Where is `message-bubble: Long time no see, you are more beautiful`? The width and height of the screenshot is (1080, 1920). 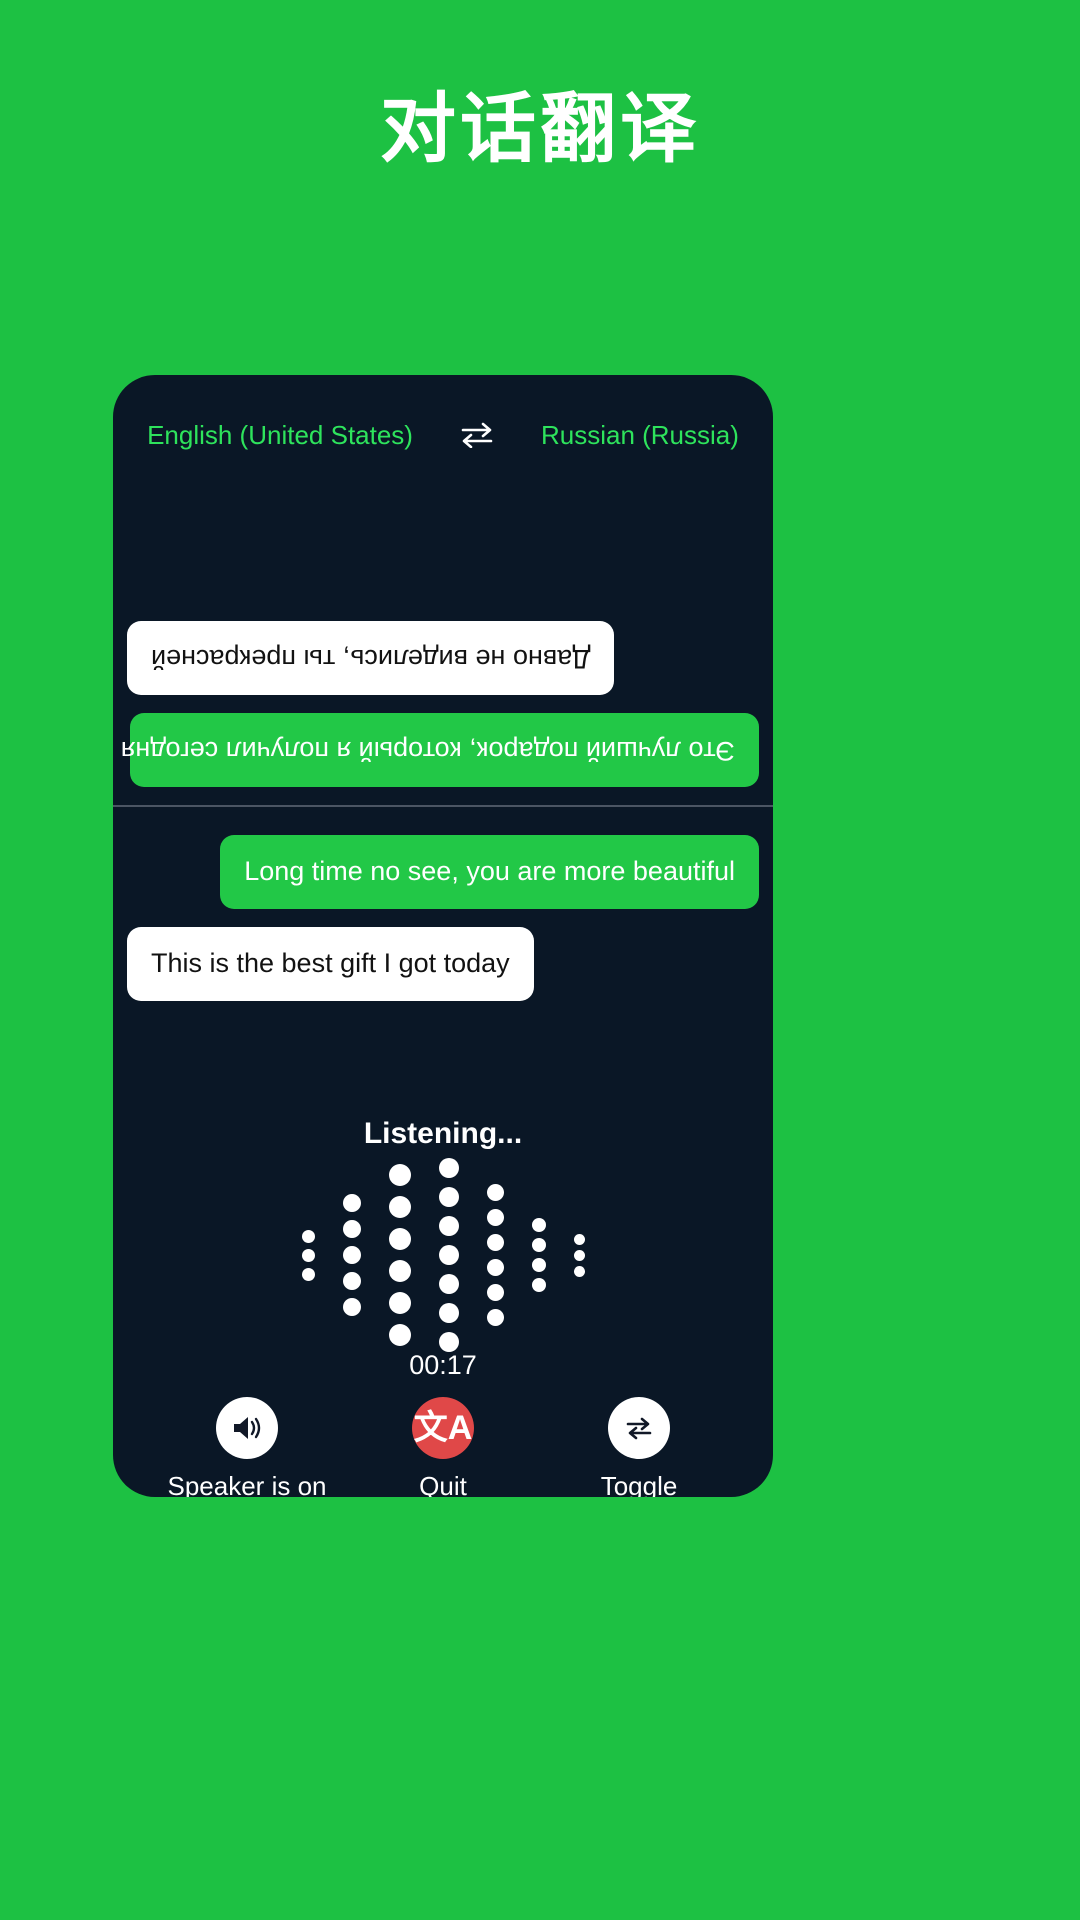 message-bubble: Long time no see, you are more beautiful is located at coordinates (489, 872).